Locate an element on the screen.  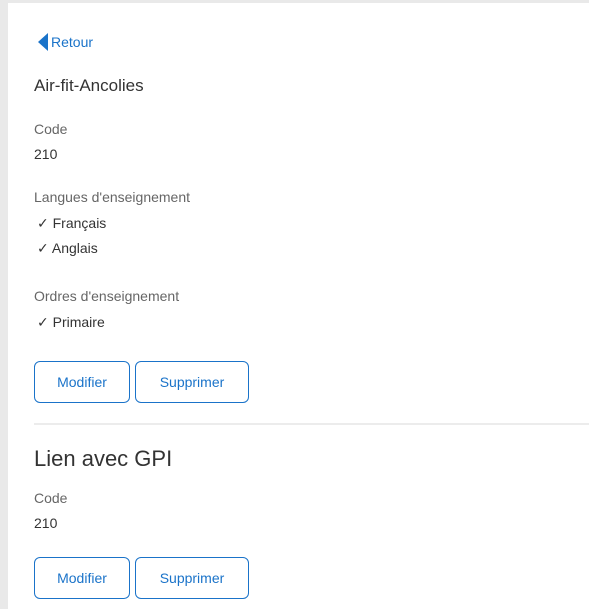
back-link-label: Retour is located at coordinates (72, 42).